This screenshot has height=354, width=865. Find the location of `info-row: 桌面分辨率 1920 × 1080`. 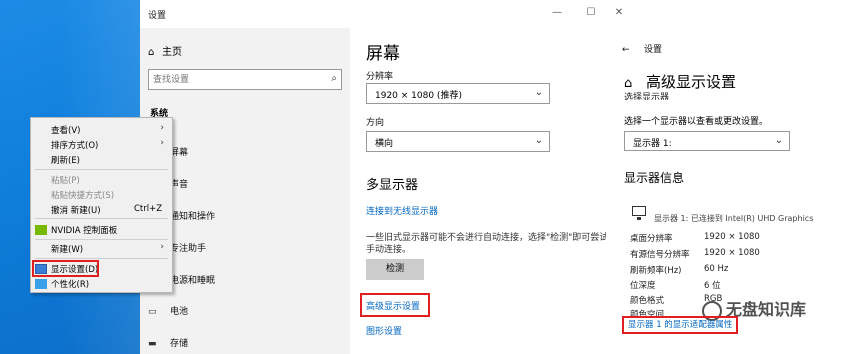

info-row: 桌面分辨率 1920 × 1080 is located at coordinates (695, 238).